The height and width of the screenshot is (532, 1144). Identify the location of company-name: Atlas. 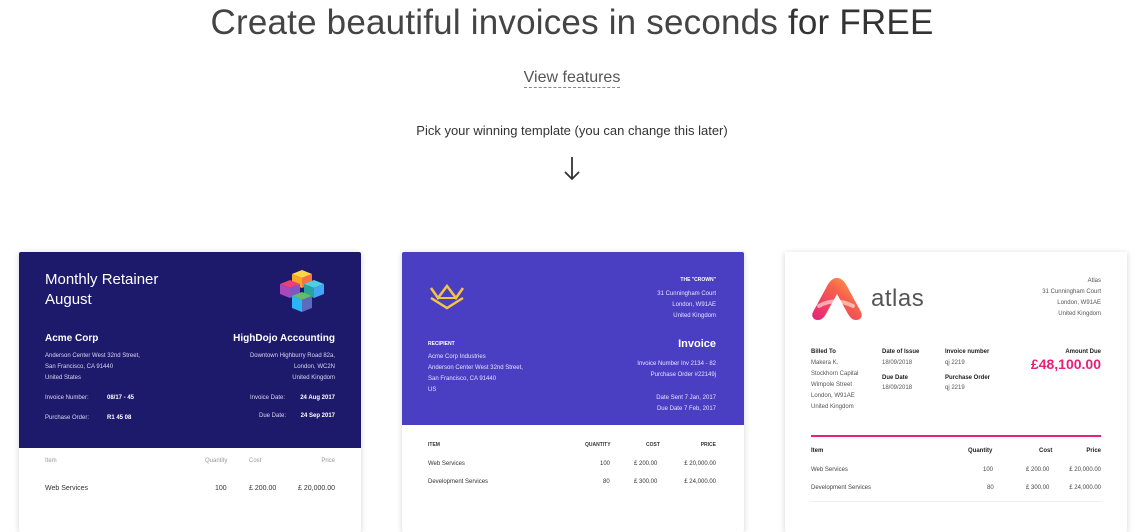
(1094, 281).